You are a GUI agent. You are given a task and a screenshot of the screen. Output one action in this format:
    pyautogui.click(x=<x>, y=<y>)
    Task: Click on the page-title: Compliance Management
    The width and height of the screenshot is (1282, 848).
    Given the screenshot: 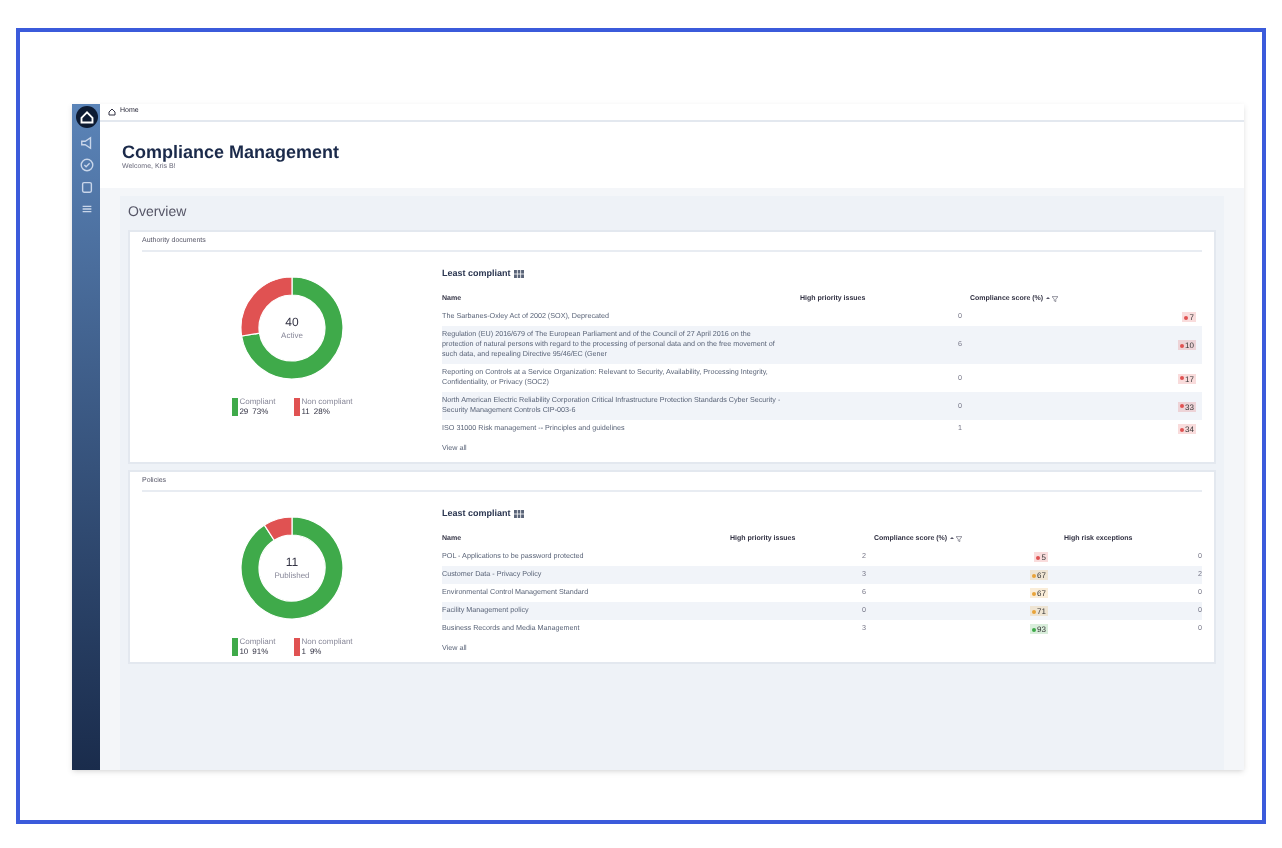 What is the action you would take?
    pyautogui.click(x=232, y=152)
    